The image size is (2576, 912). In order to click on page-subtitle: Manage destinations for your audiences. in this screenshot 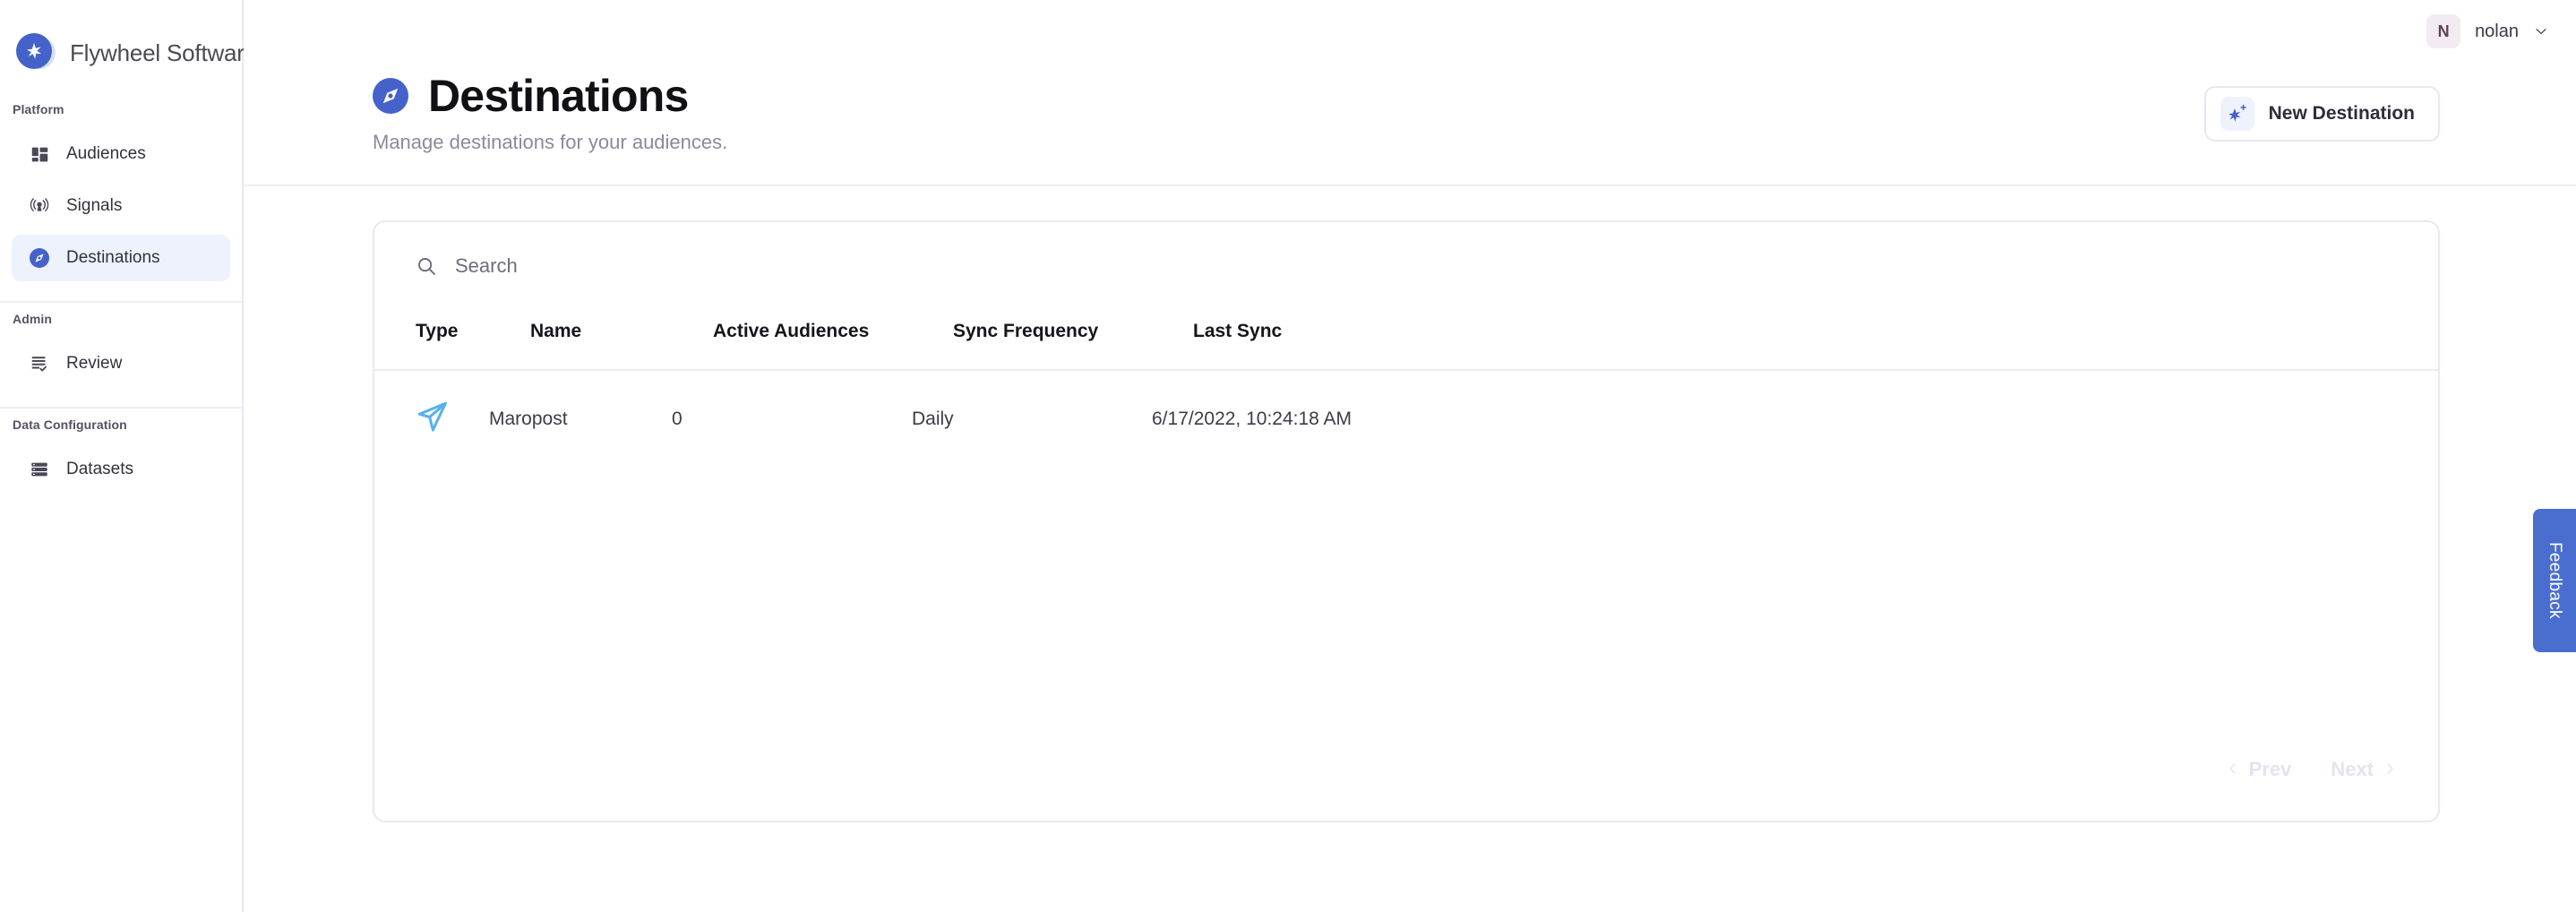, I will do `click(550, 142)`.